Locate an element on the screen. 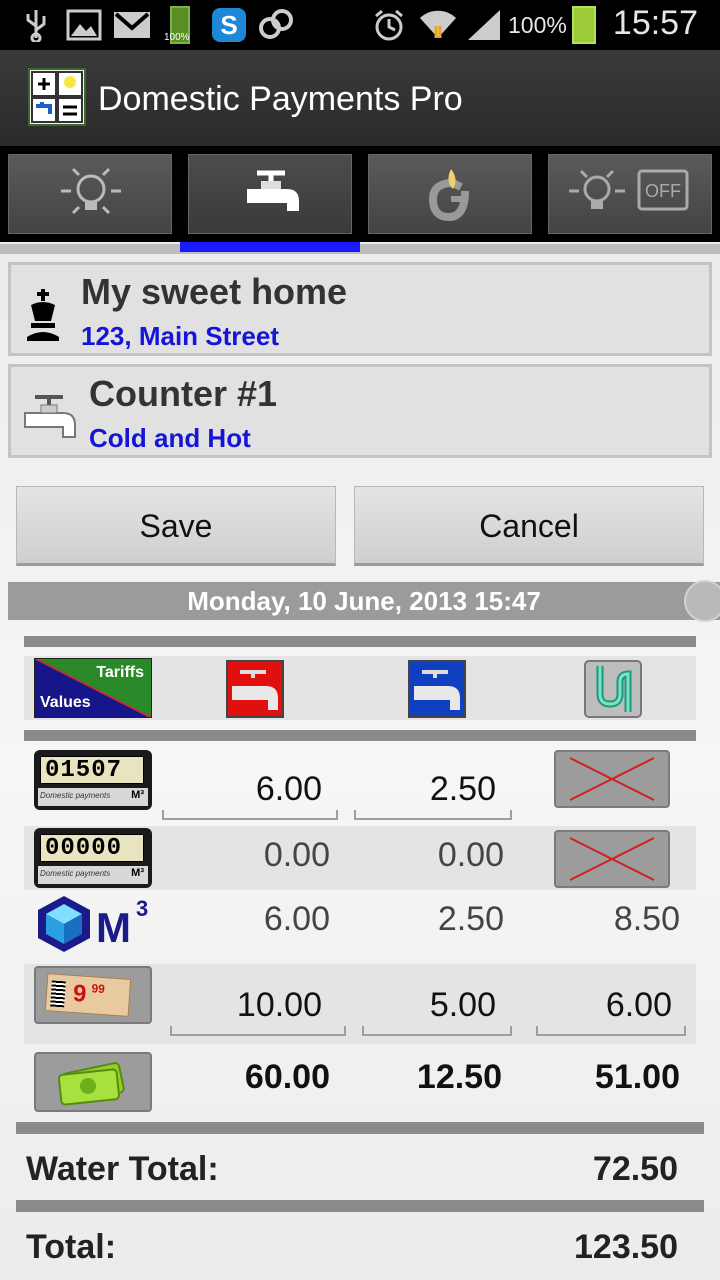 Image resolution: width=720 pixels, height=1280 pixels. previous-cold-value: 0.00 is located at coordinates (470, 855).